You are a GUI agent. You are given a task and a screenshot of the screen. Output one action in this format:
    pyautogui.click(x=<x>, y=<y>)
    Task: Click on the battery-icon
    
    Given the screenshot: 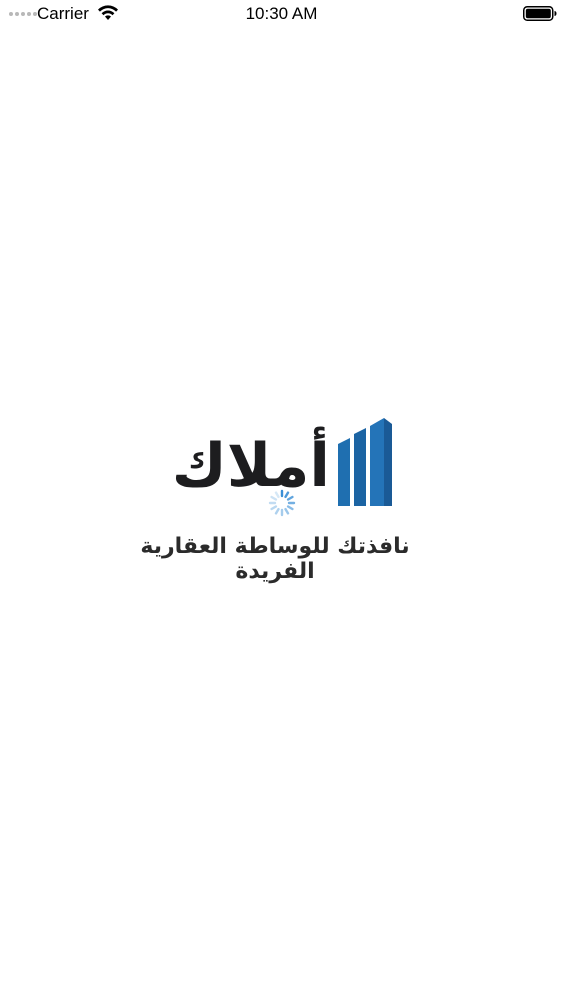 What is the action you would take?
    pyautogui.click(x=540, y=13)
    